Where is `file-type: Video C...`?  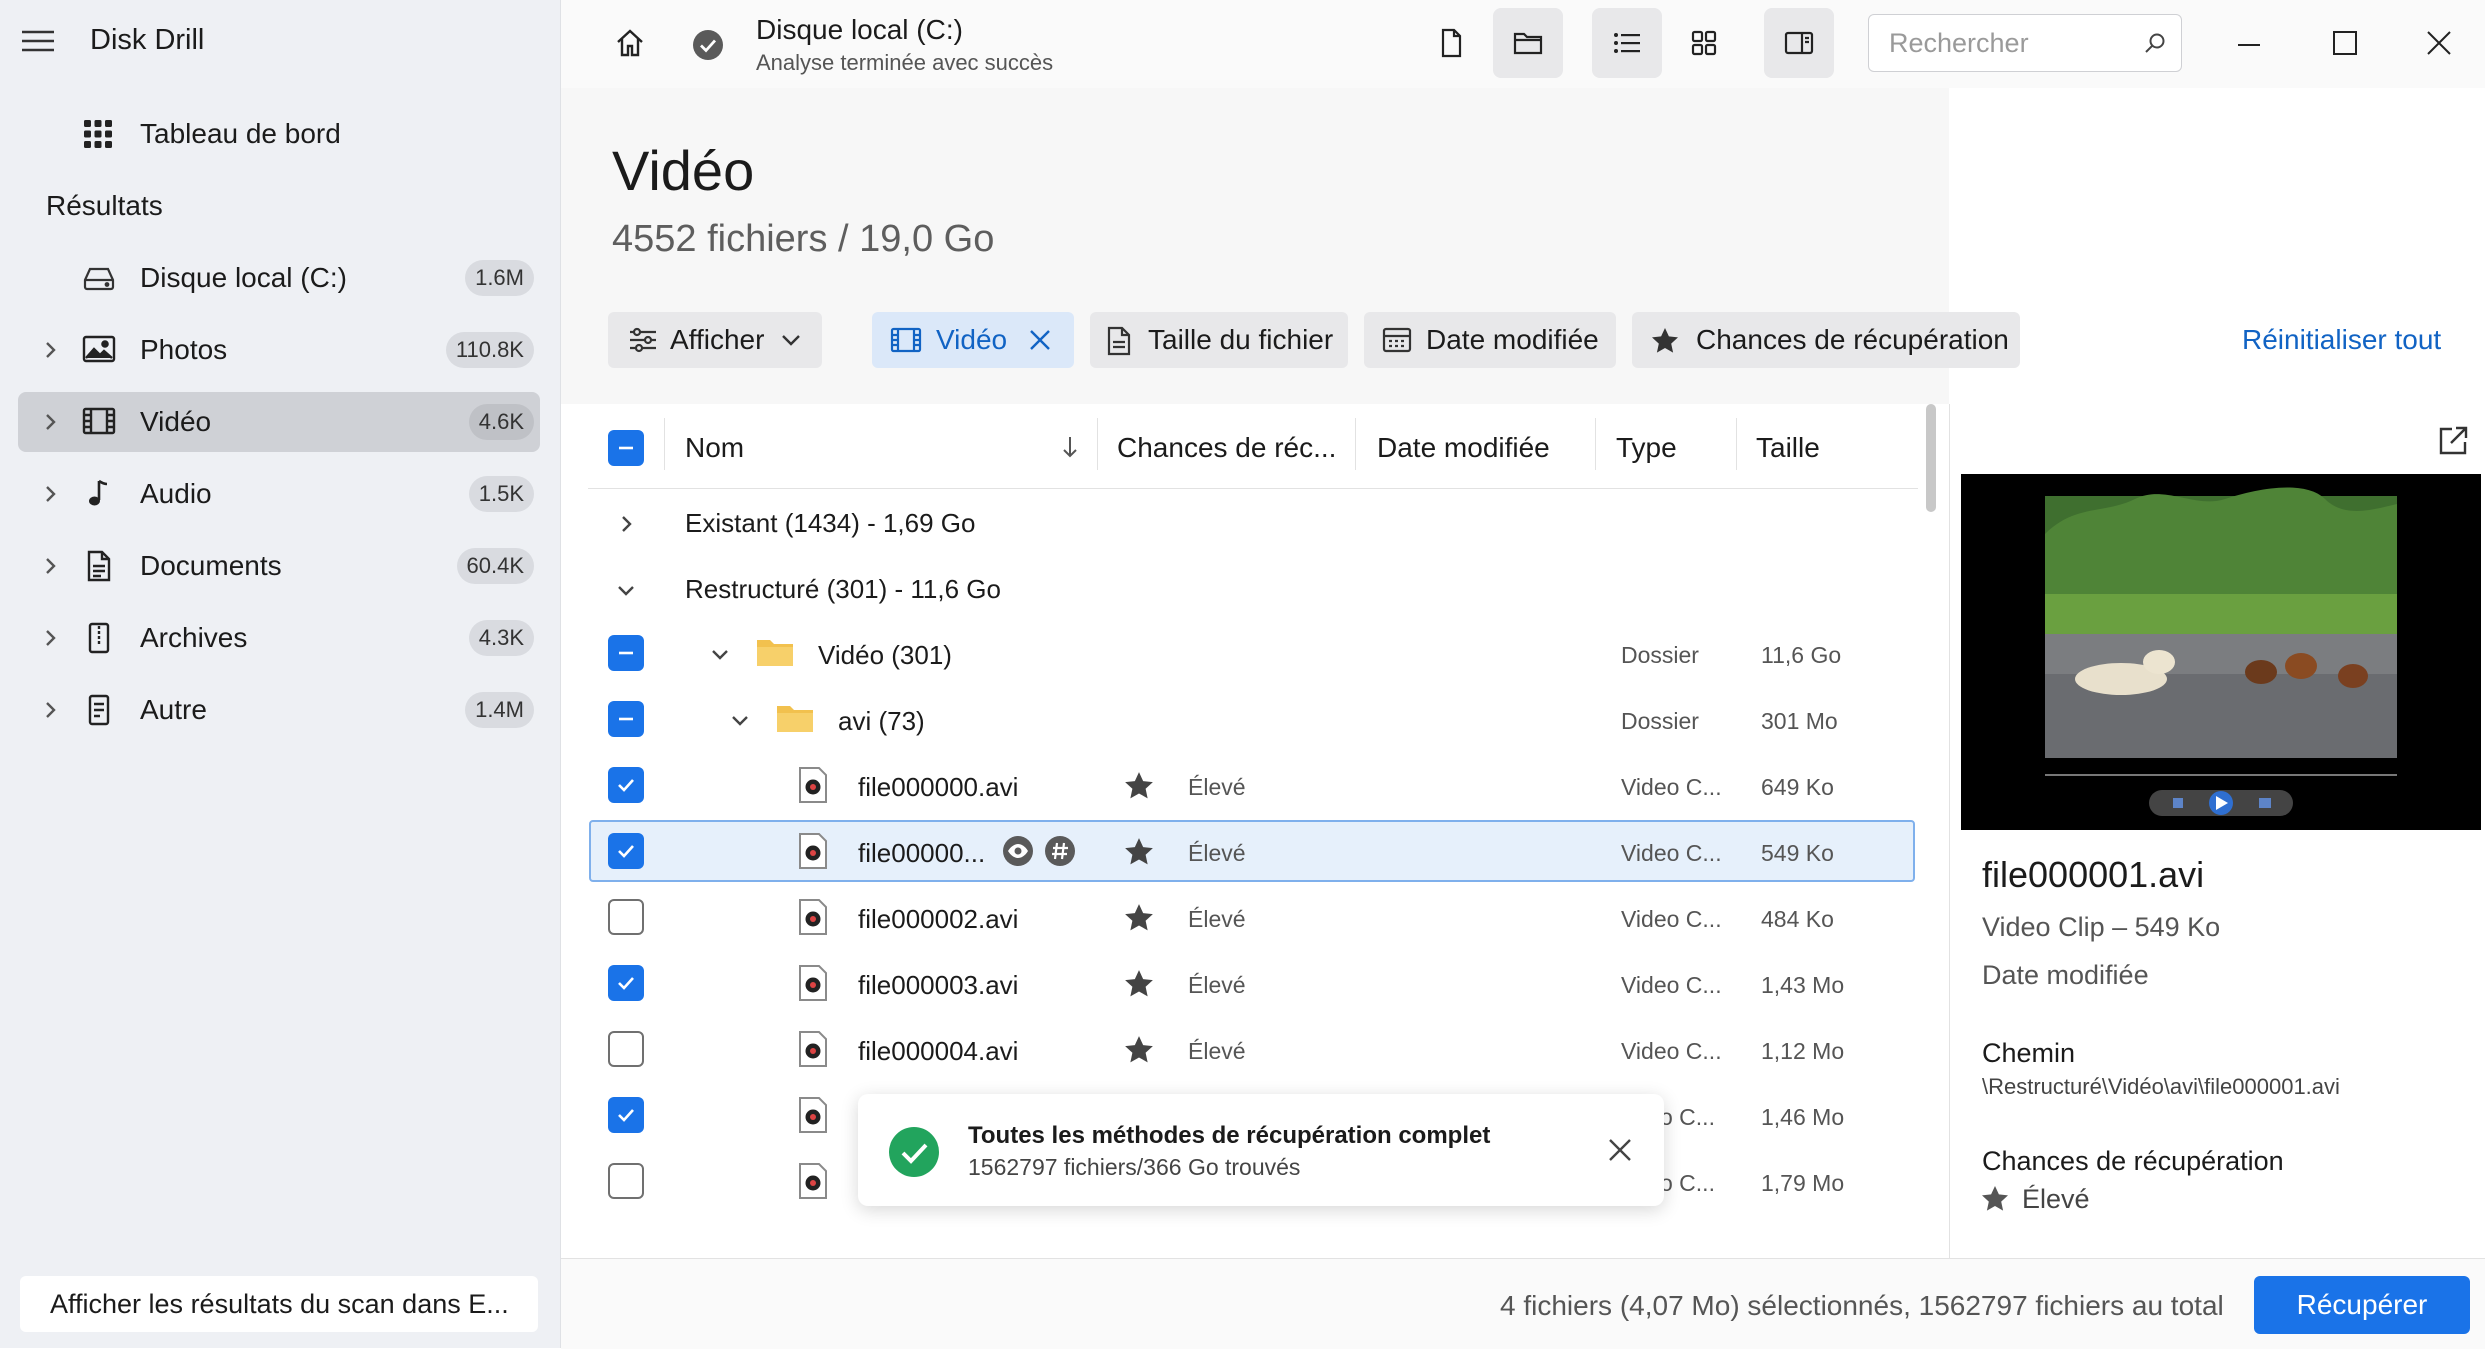
file-type: Video C... is located at coordinates (1671, 1051).